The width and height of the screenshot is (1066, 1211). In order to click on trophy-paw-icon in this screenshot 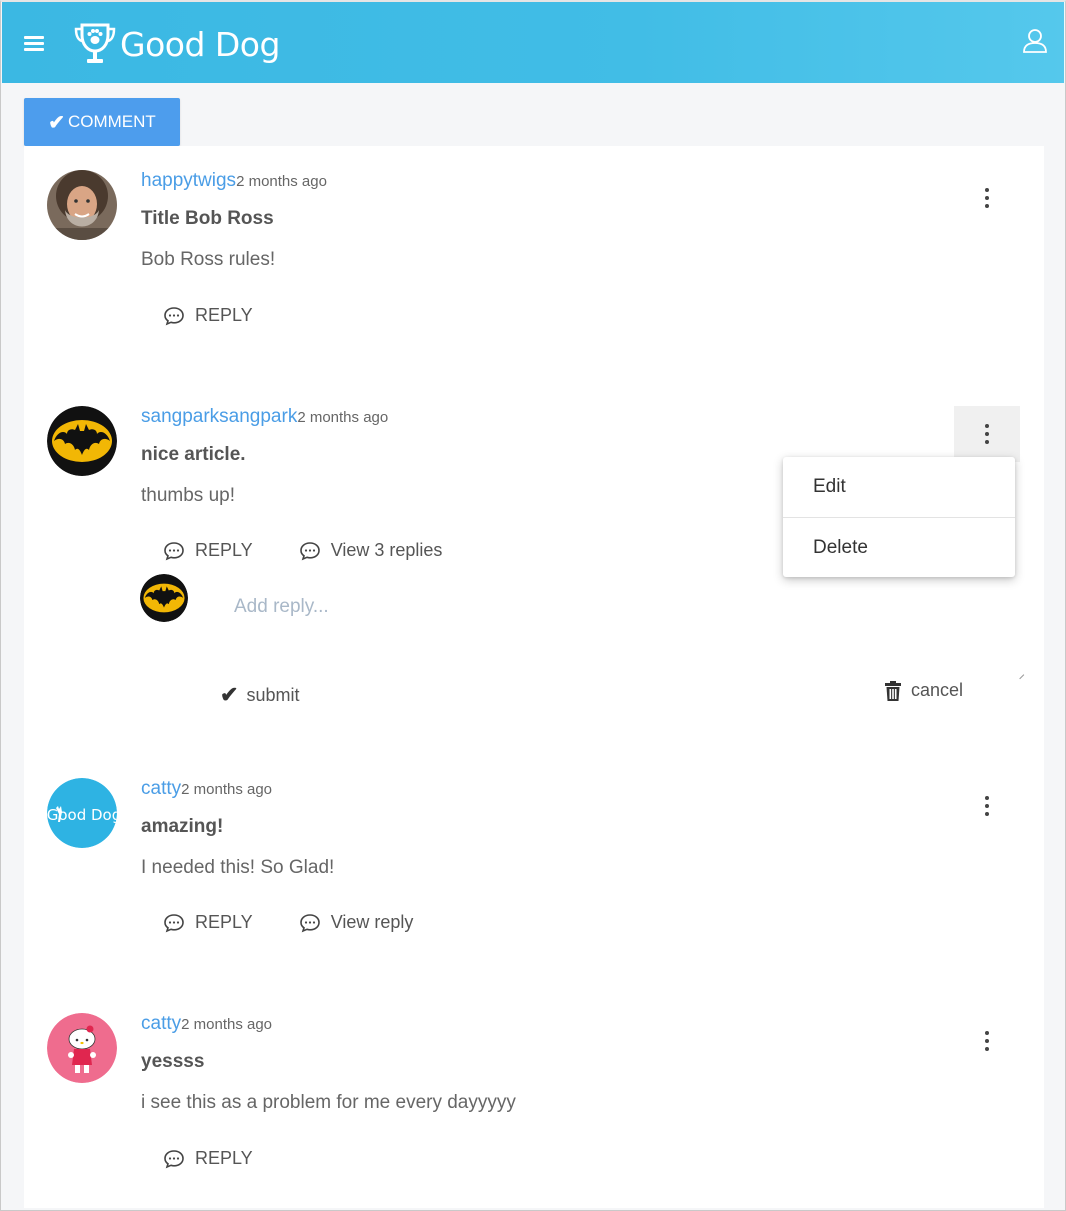, I will do `click(95, 43)`.